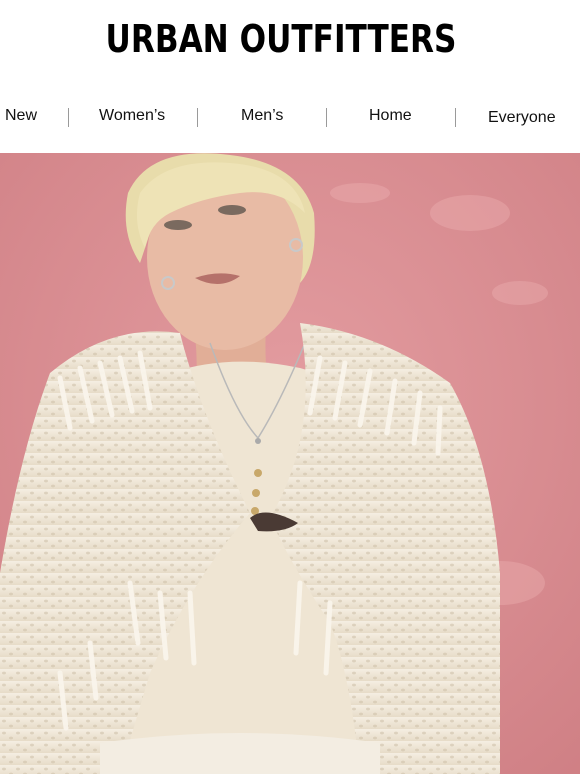 This screenshot has width=580, height=774. What do you see at coordinates (21, 116) in the screenshot?
I see `nav-item-new: New` at bounding box center [21, 116].